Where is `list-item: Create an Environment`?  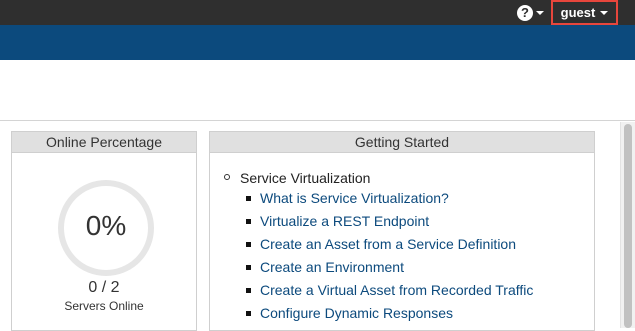 list-item: Create an Environment is located at coordinates (389, 270).